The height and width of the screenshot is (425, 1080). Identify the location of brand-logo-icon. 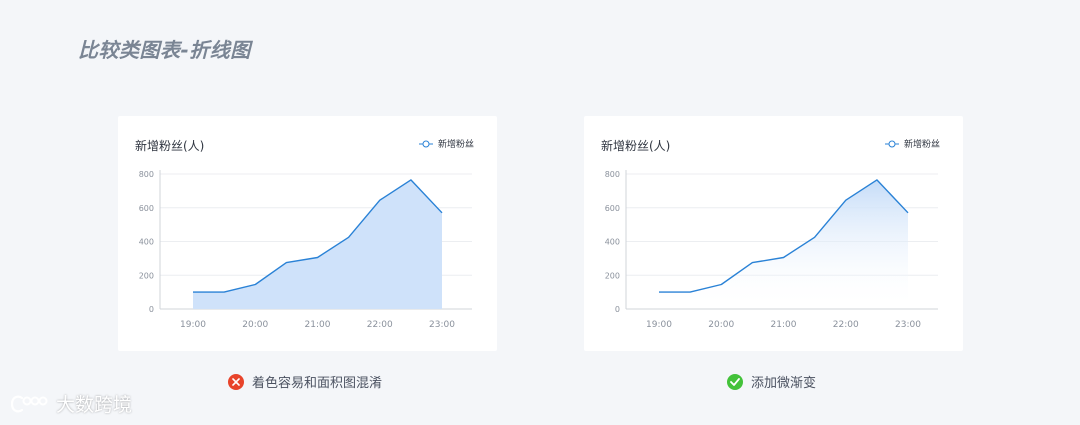
(29, 403).